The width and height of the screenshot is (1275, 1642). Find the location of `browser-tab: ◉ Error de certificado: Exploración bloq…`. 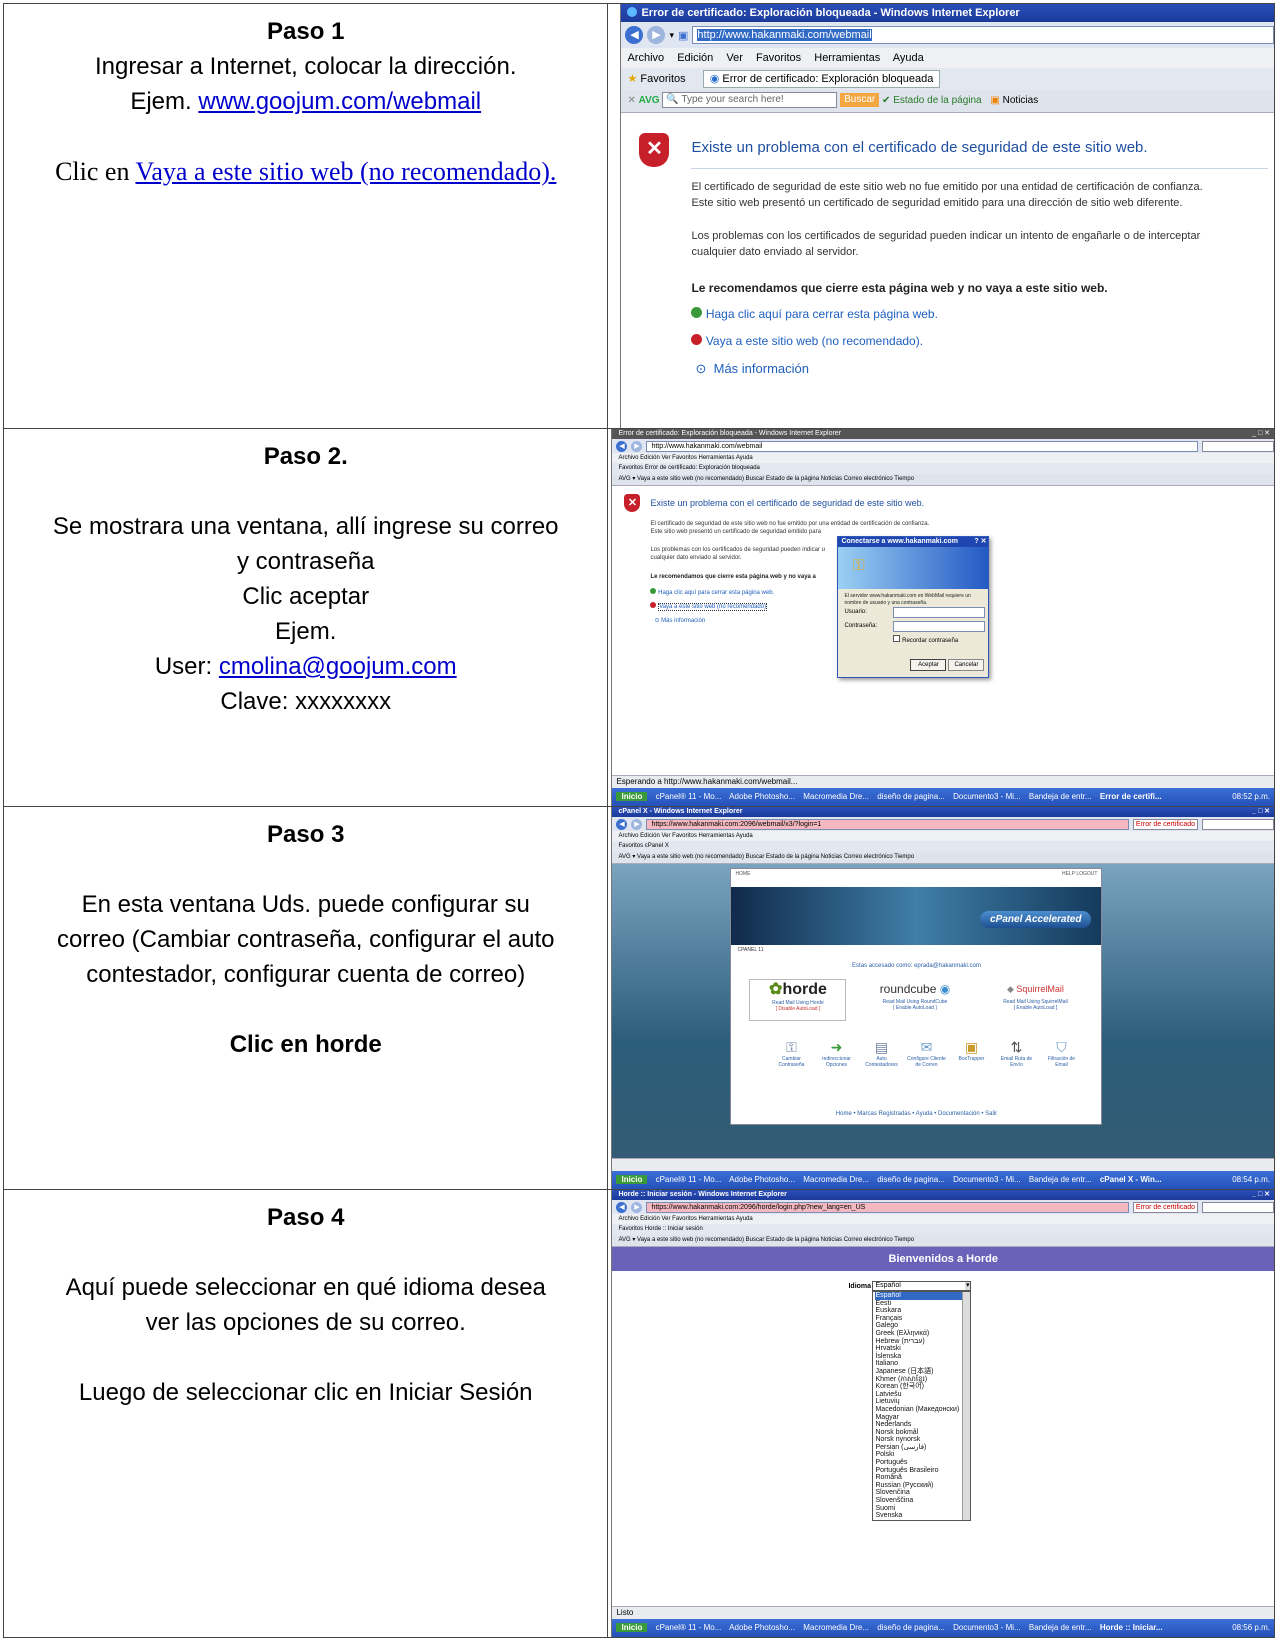

browser-tab: ◉ Error de certificado: Exploración bloq… is located at coordinates (821, 79).